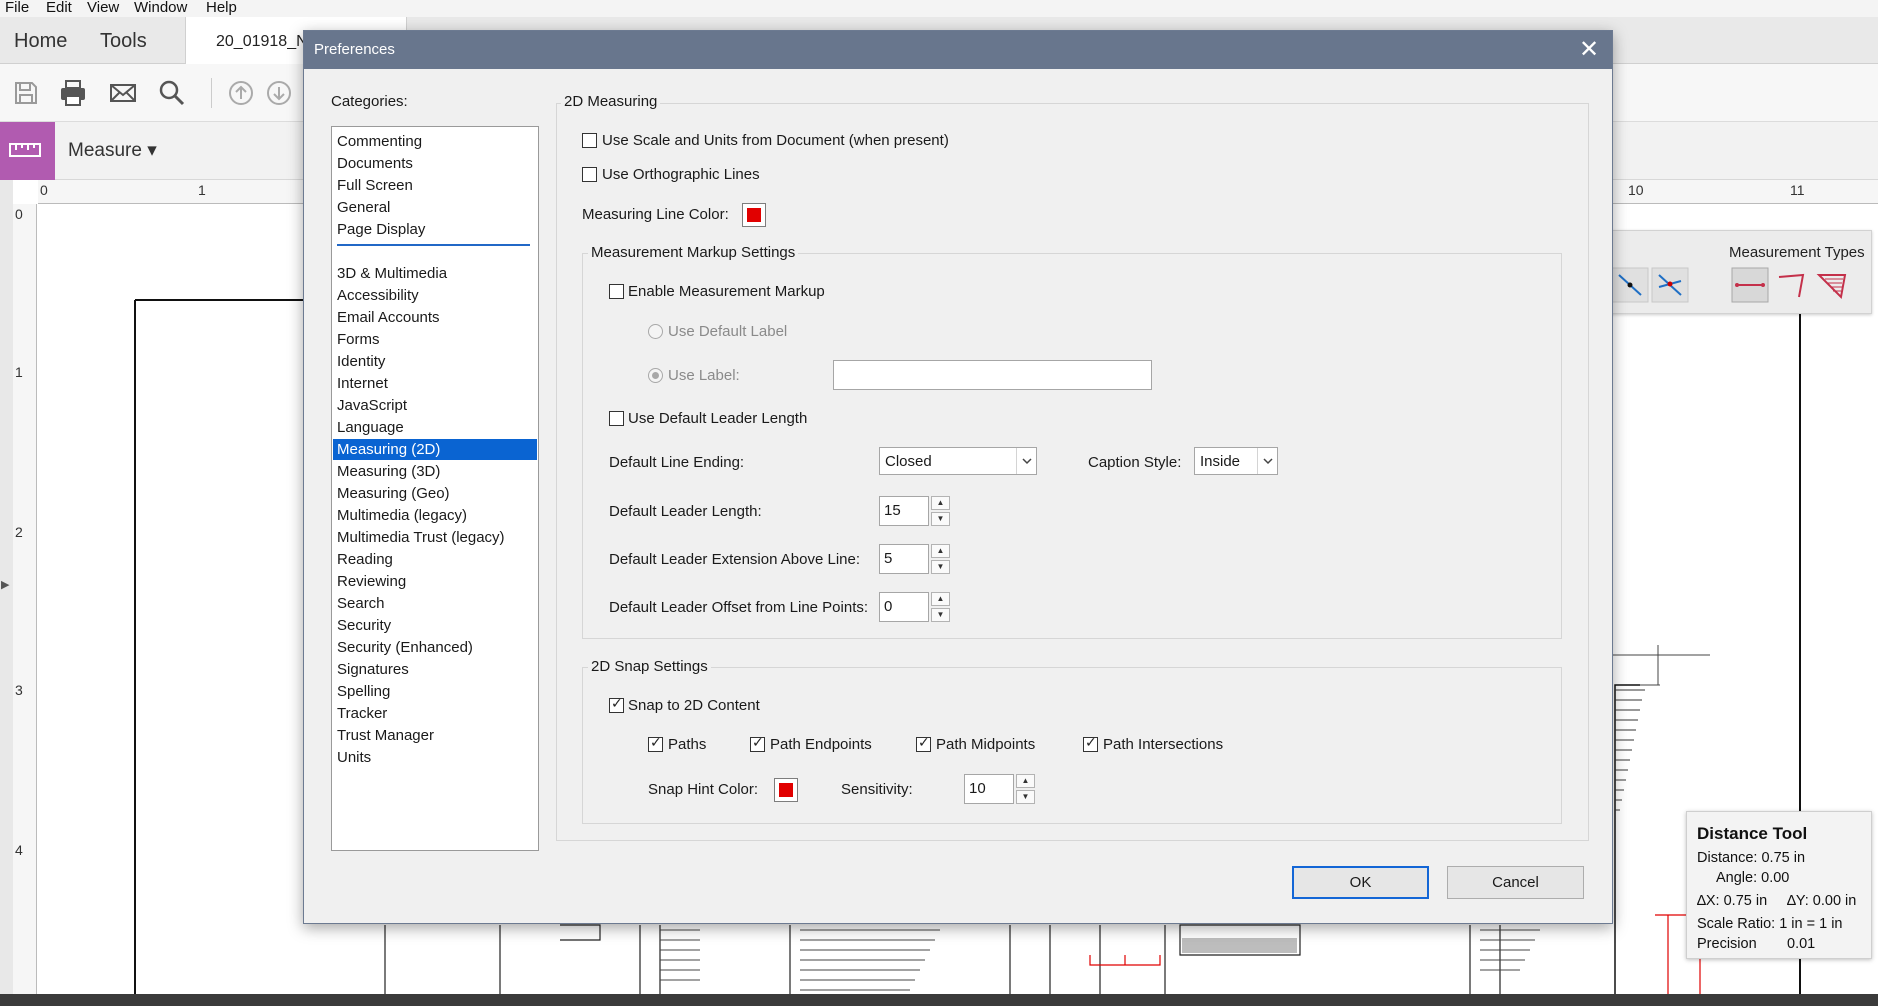 This screenshot has height=1006, width=1878. I want to click on print-icon, so click(73, 93).